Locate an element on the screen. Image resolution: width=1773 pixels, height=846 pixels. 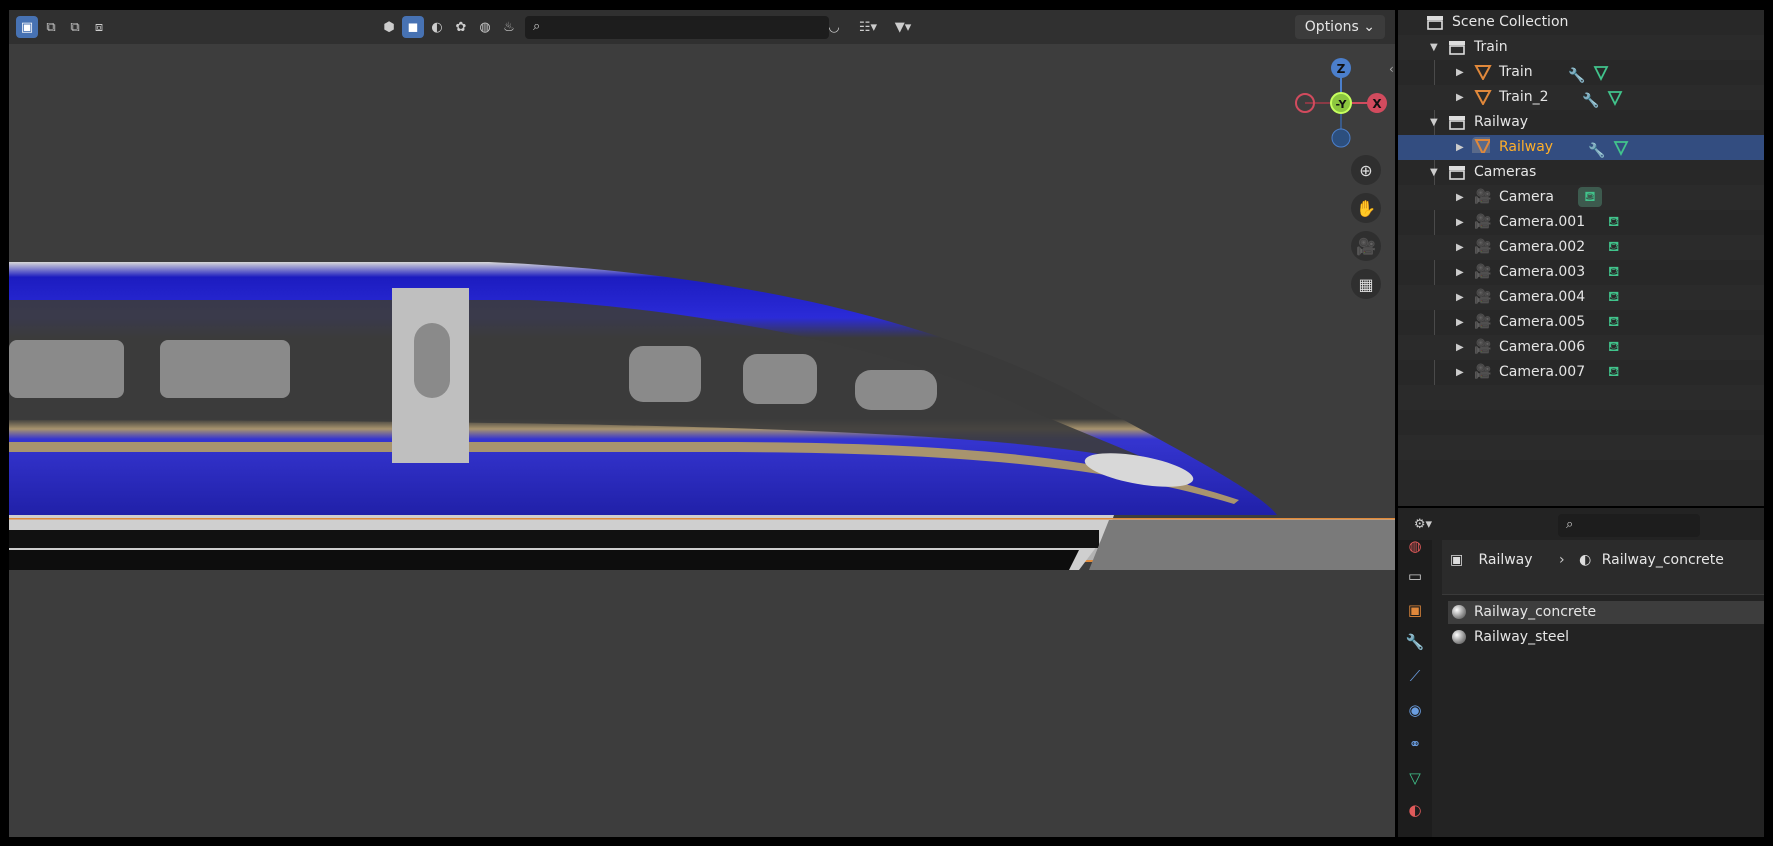
outliner-label: Camera.002 is located at coordinates (1542, 247).